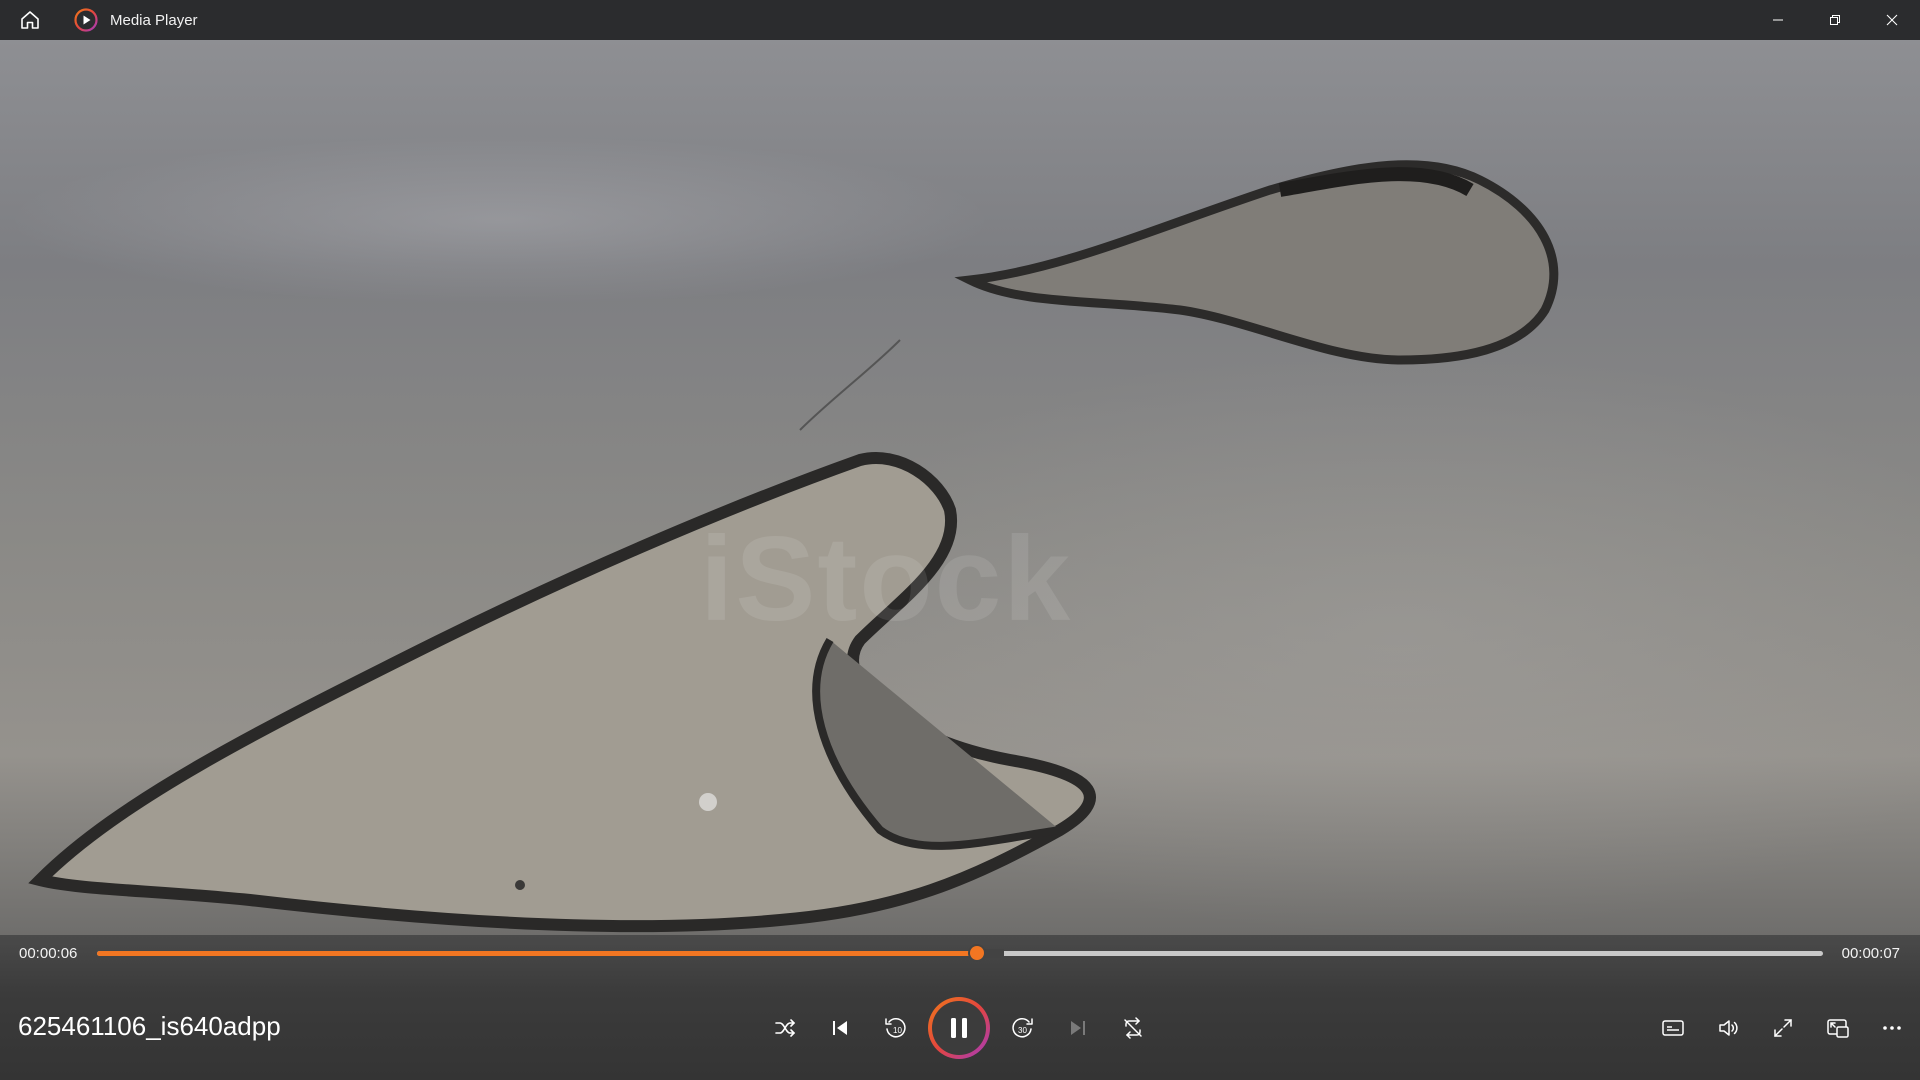  What do you see at coordinates (1078, 1028) in the screenshot?
I see `next-icon` at bounding box center [1078, 1028].